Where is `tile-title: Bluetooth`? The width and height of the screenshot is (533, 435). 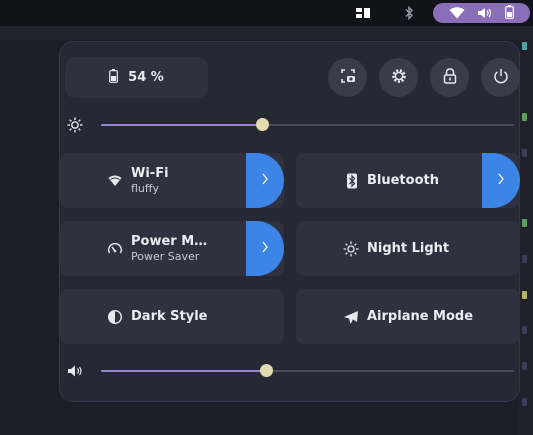
tile-title: Bluetooth is located at coordinates (403, 180).